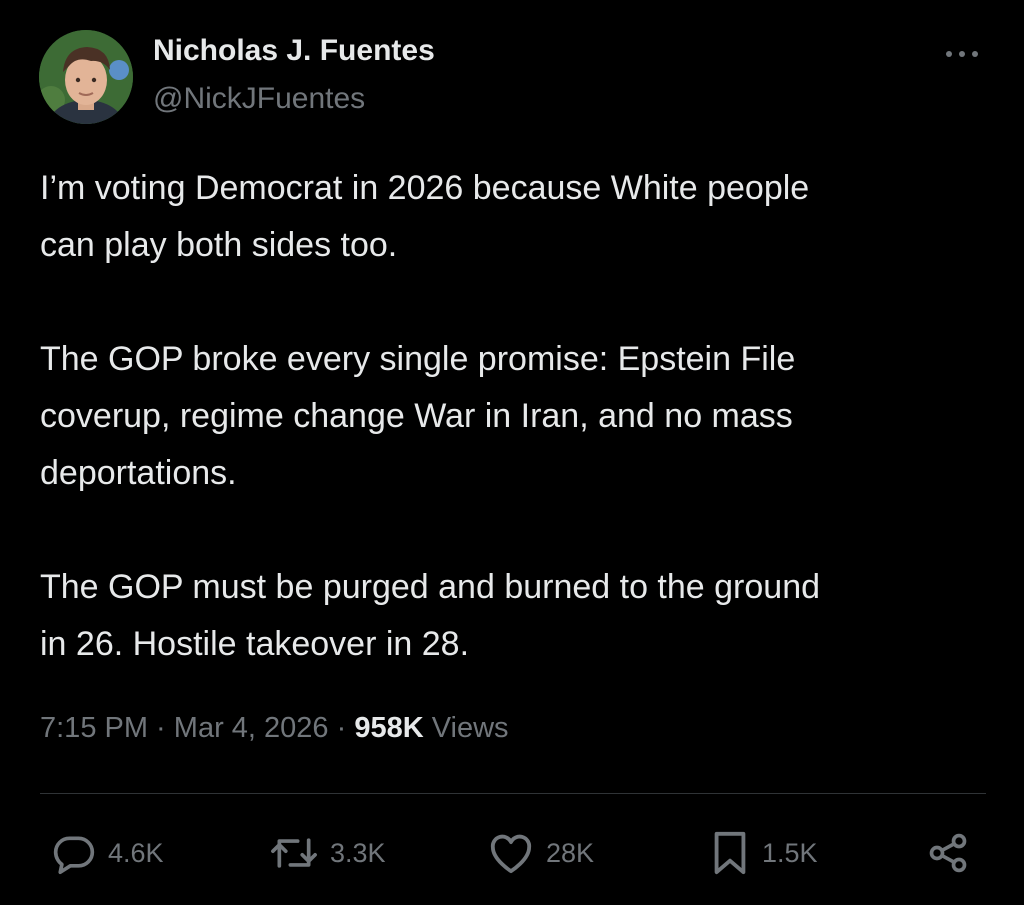  What do you see at coordinates (94, 728) in the screenshot?
I see `tweet-time: 7:15 PM` at bounding box center [94, 728].